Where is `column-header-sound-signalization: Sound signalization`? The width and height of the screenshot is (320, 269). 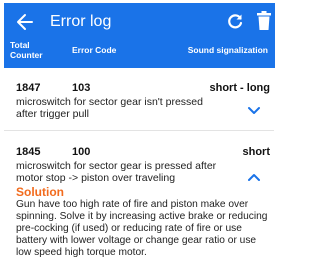 column-header-sound-signalization: Sound signalization is located at coordinates (227, 50).